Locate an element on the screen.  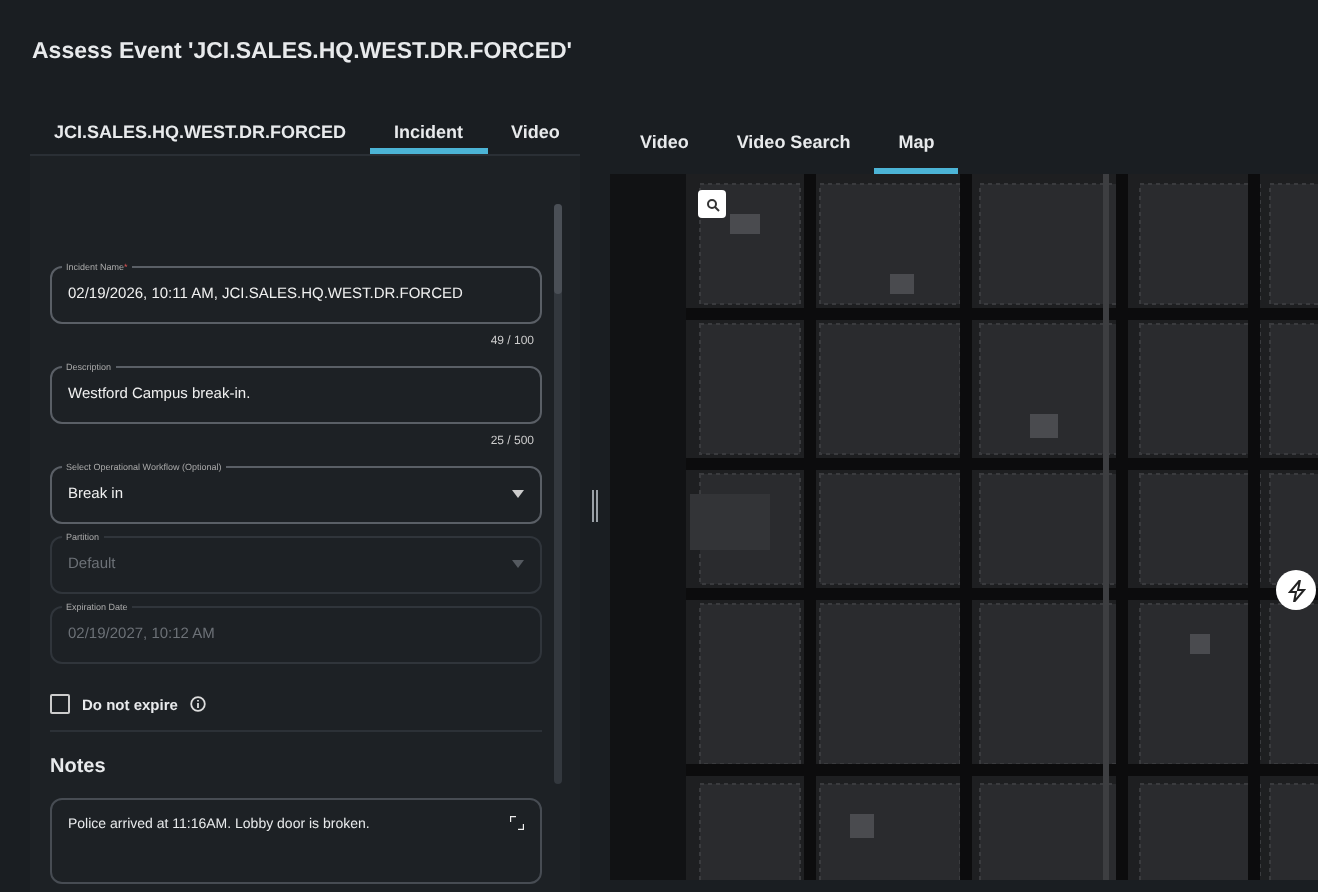
search-icon is located at coordinates (712, 204).